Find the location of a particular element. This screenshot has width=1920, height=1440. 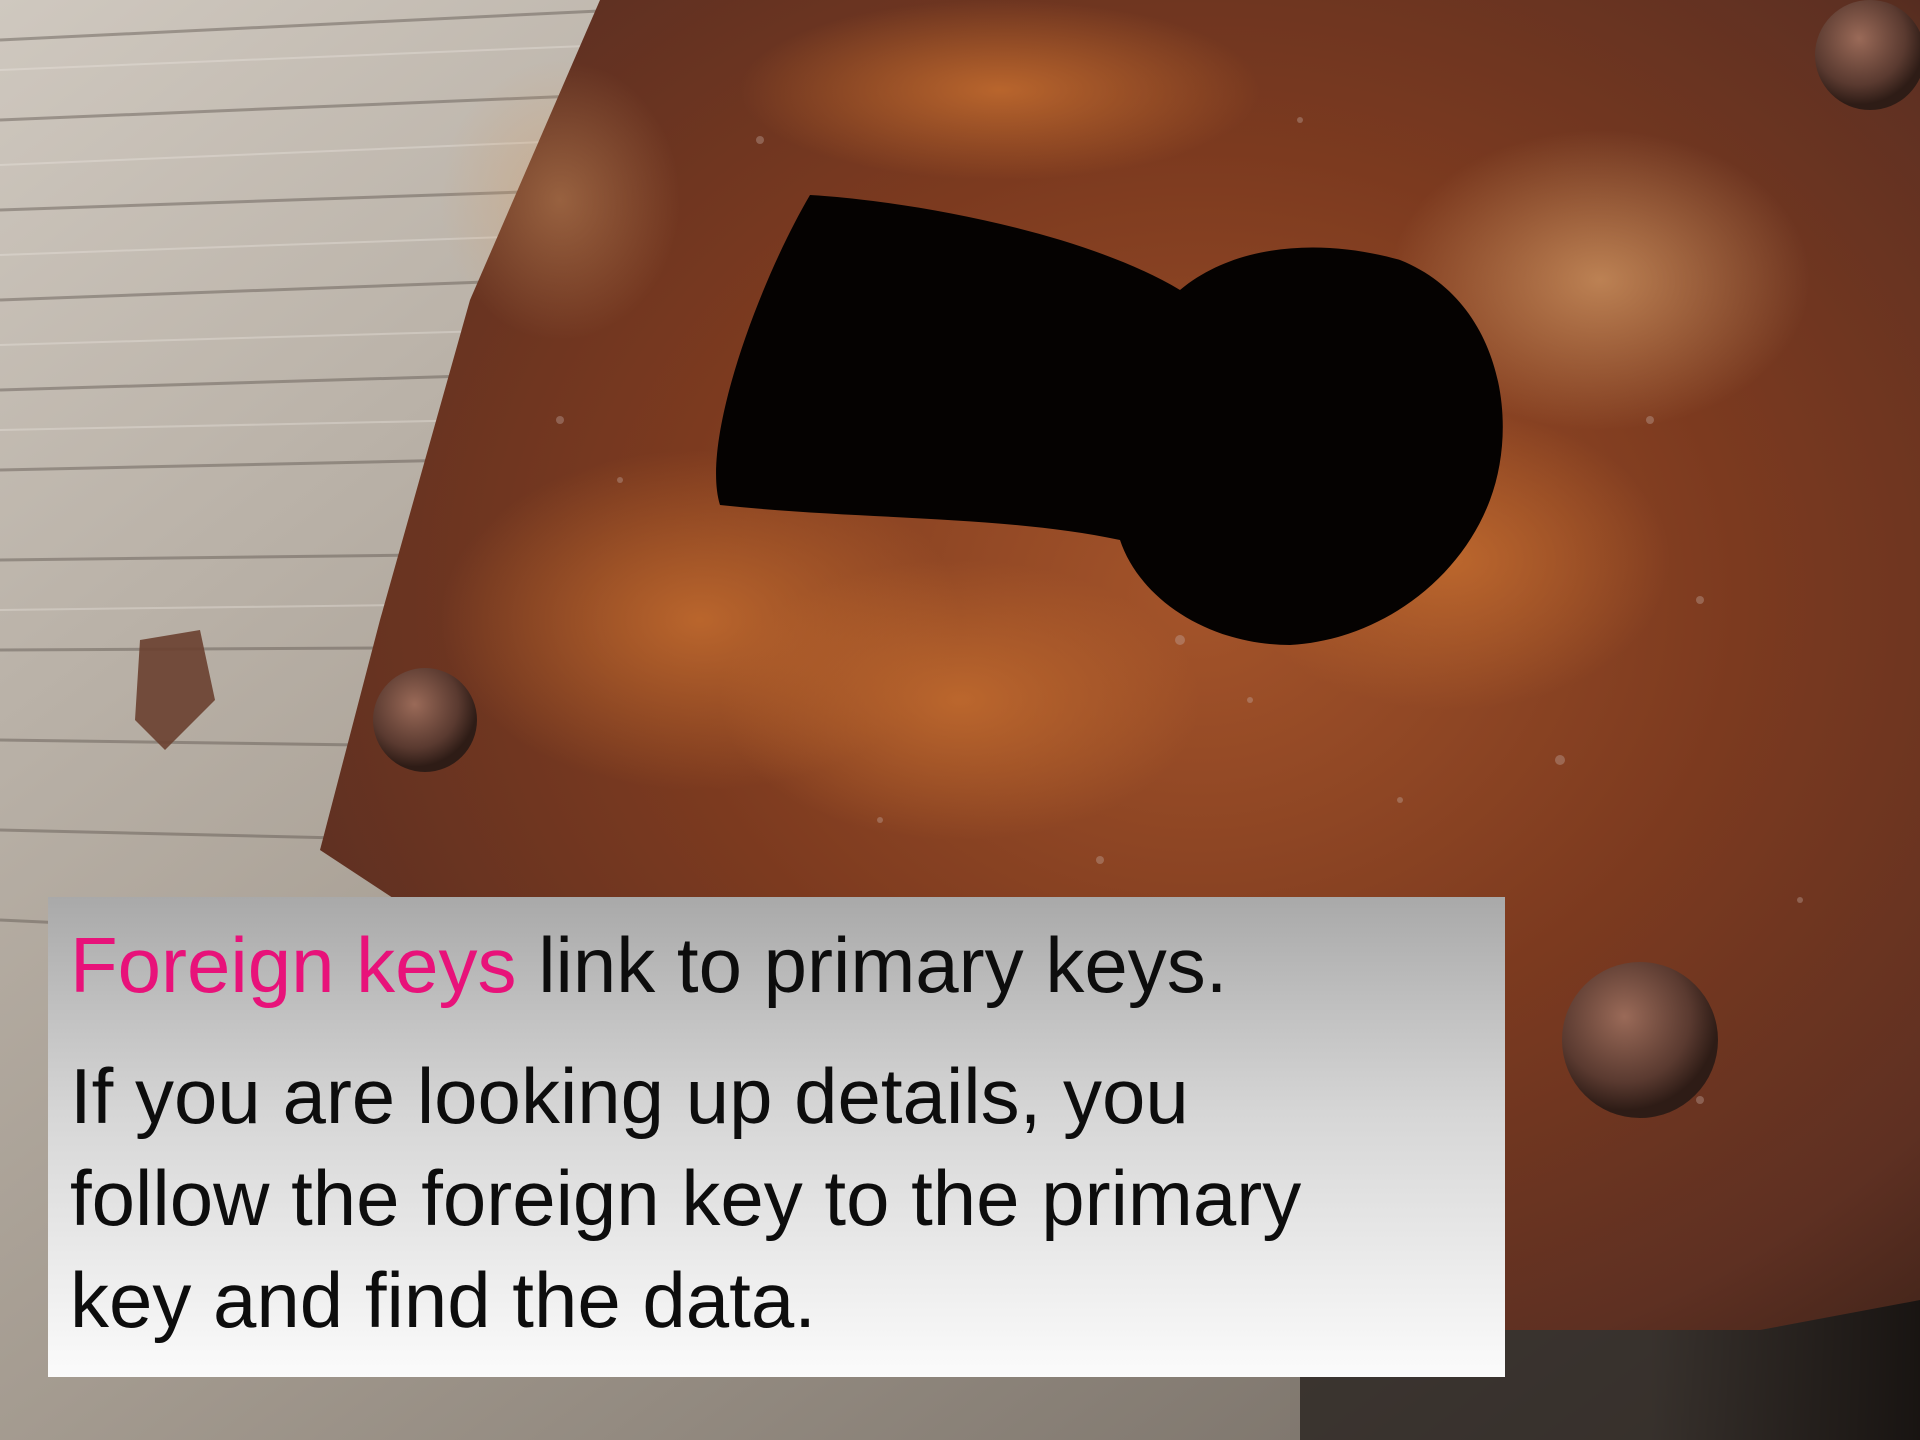

caption-paragraph-2-line: If you are looking up details, you is located at coordinates (629, 1096).